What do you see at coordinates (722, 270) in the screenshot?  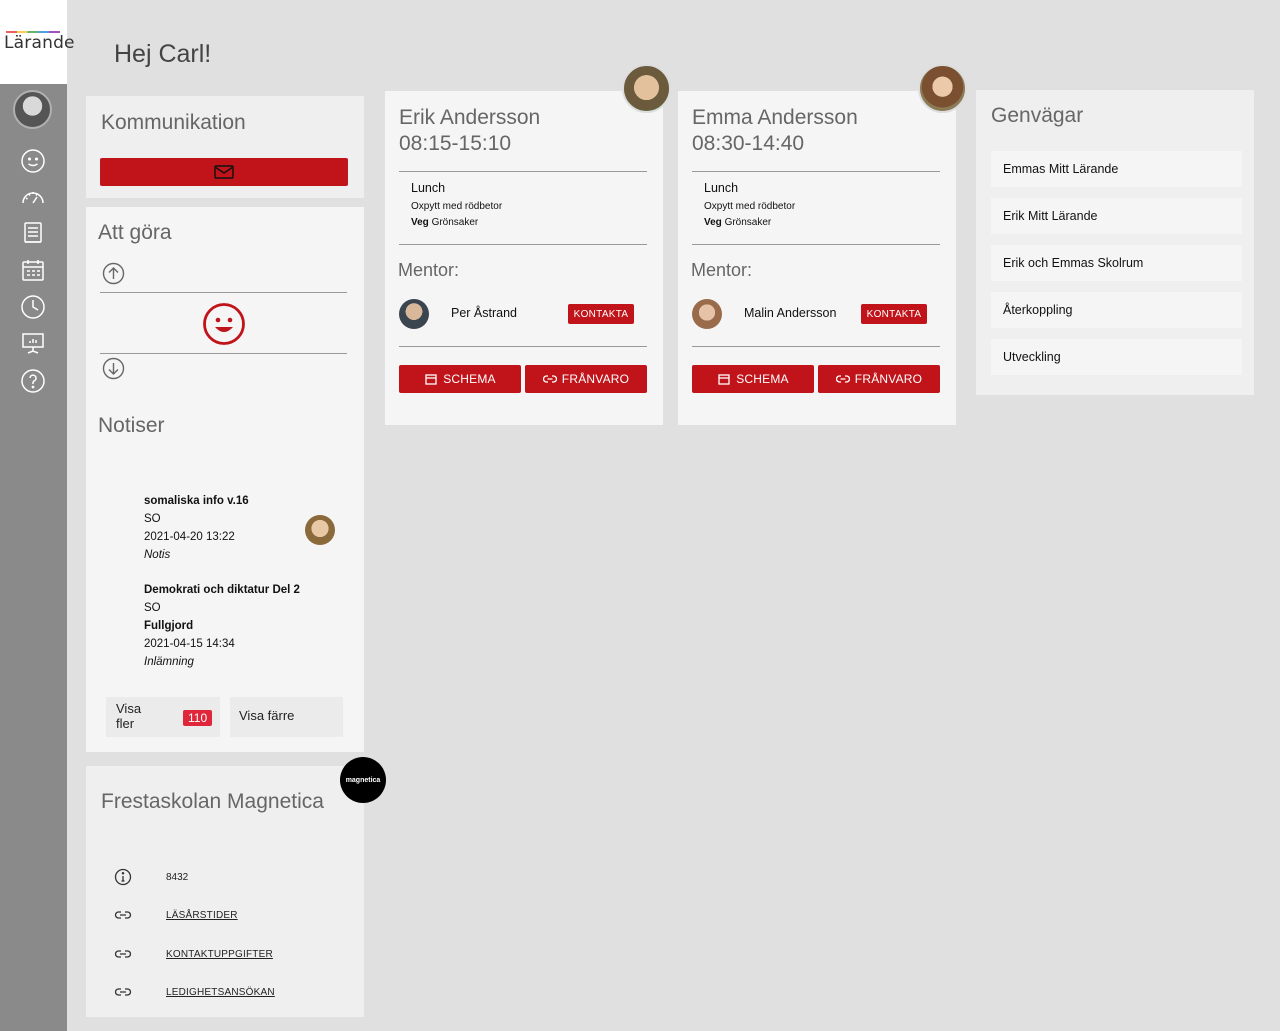 I see `mentor-title: Mentor:` at bounding box center [722, 270].